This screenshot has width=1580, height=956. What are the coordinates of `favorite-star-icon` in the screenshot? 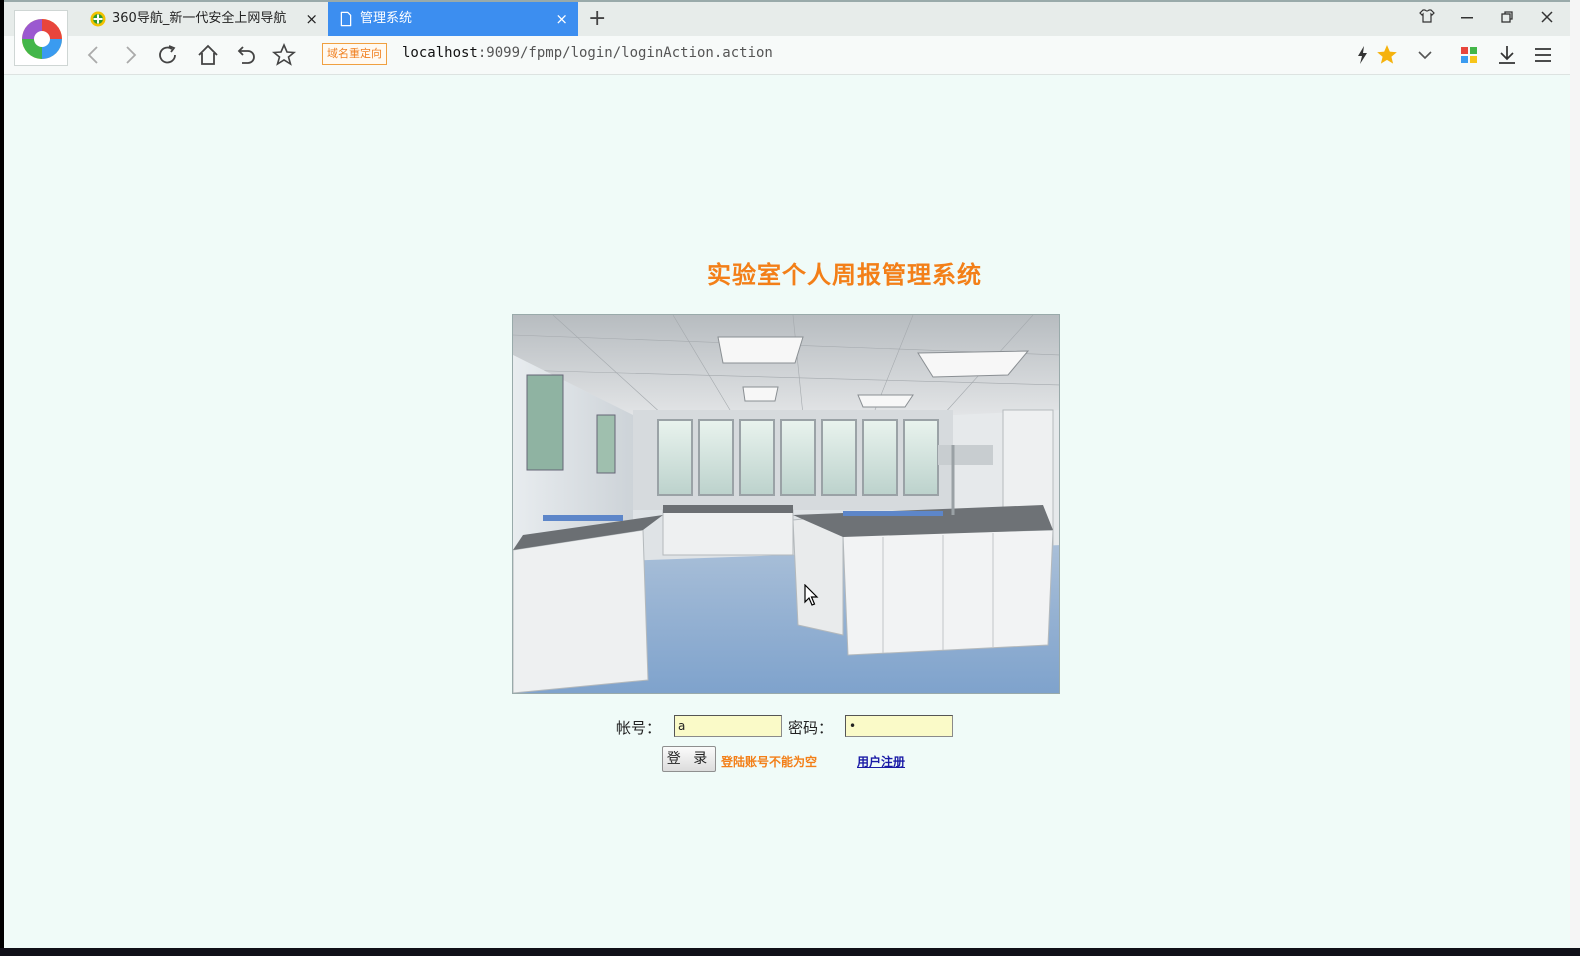 It's located at (1387, 55).